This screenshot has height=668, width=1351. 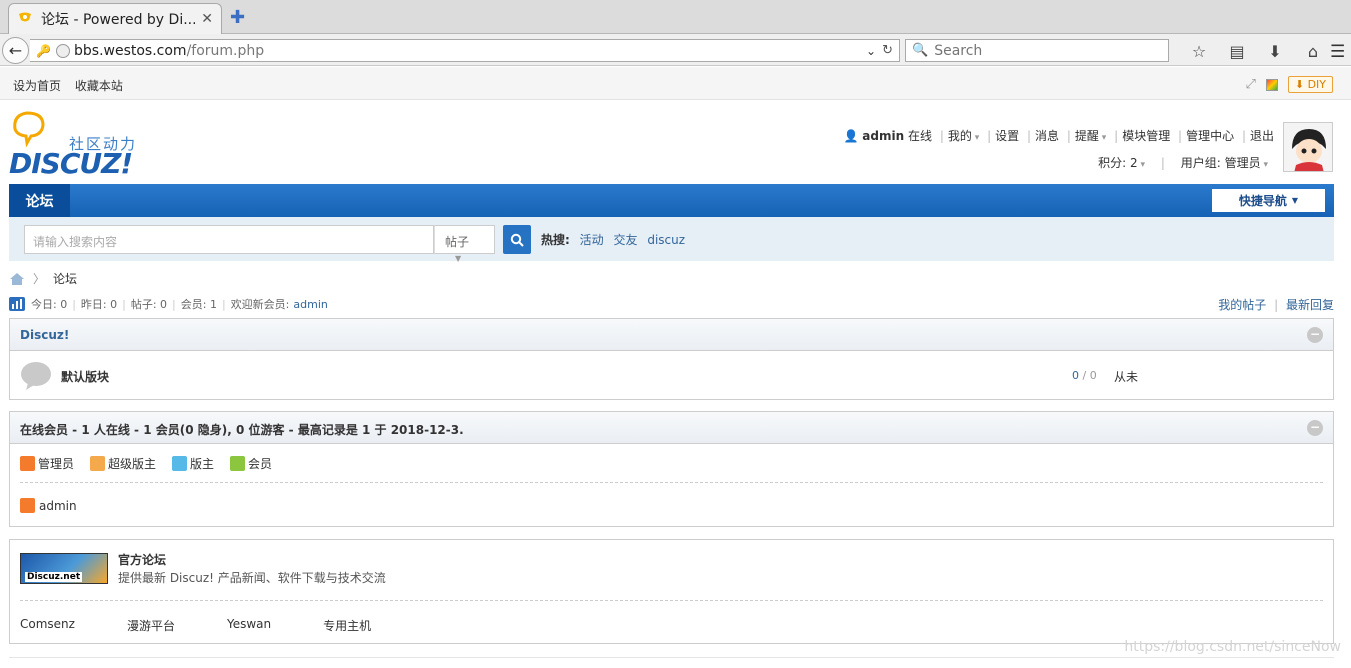 I want to click on footer-divider, so click(x=671, y=657).